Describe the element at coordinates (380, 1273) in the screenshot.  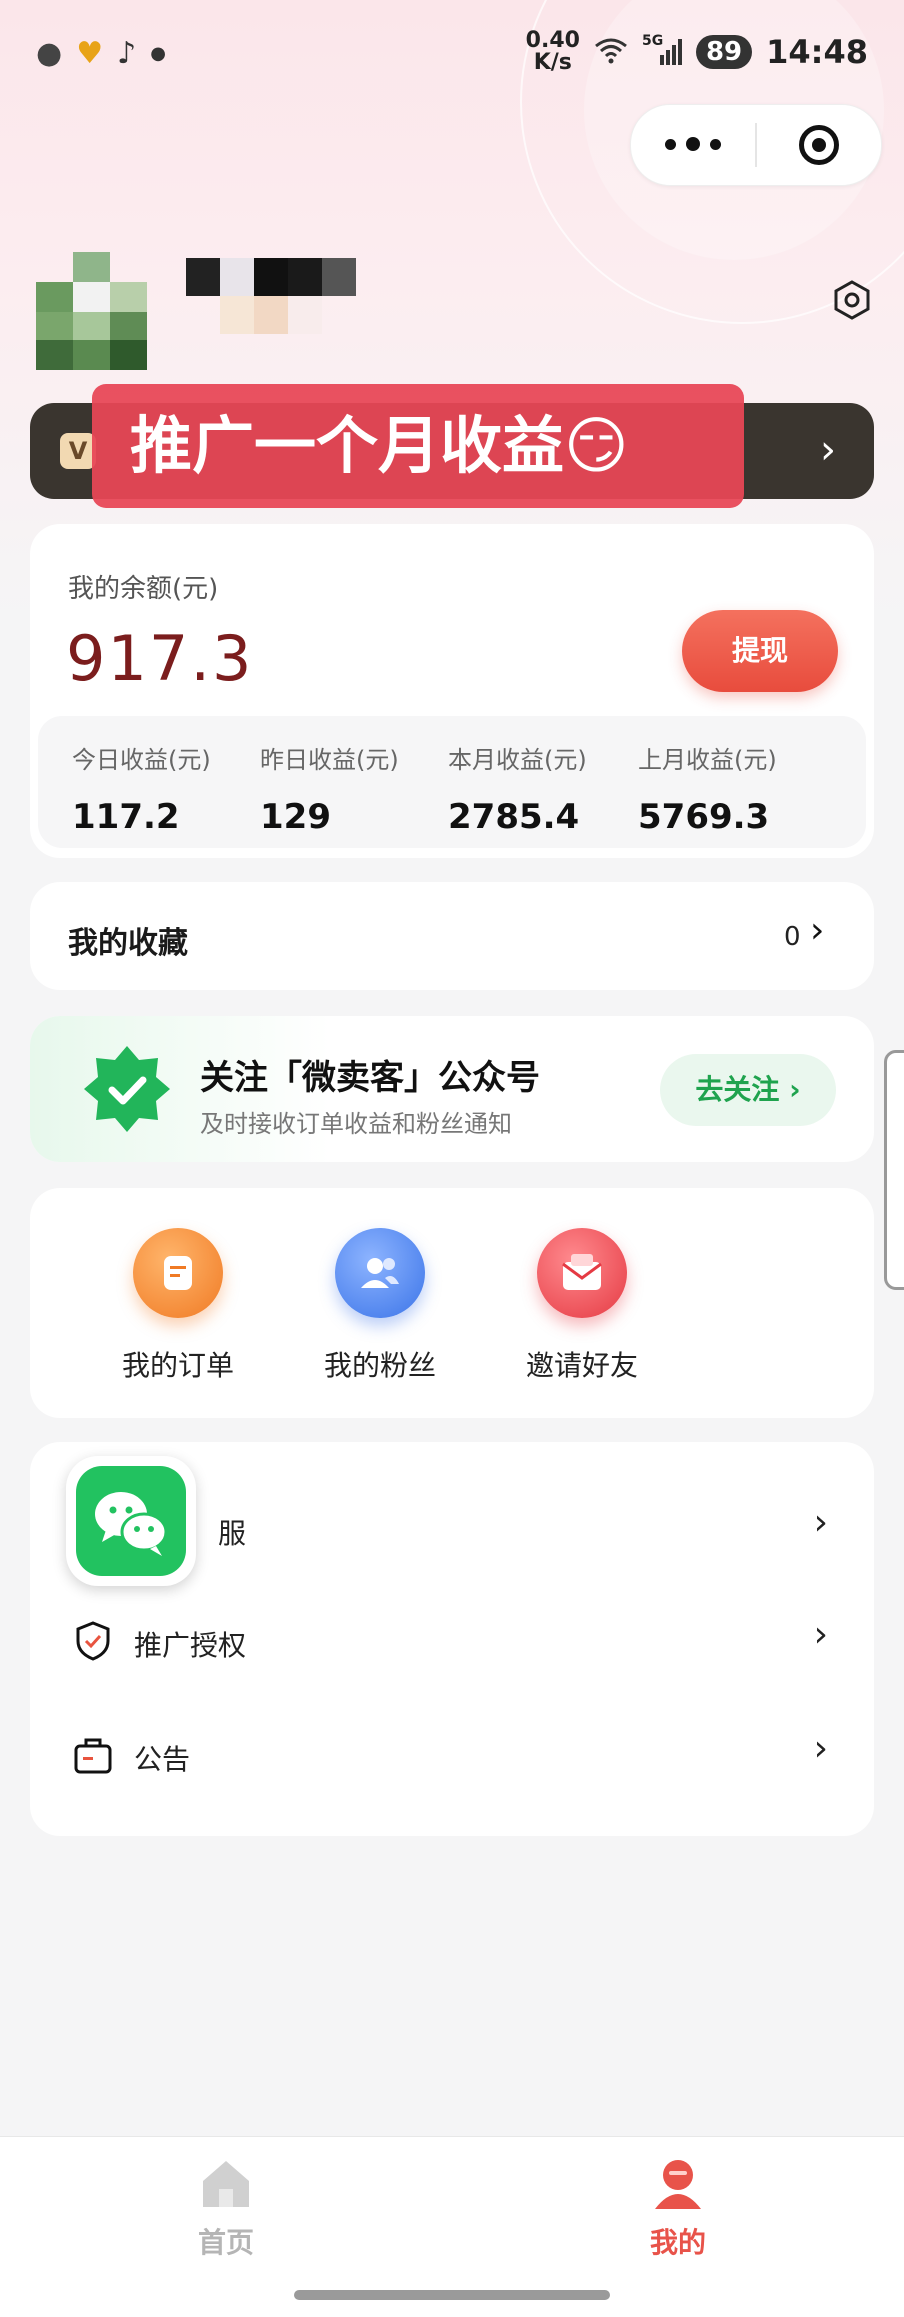
I see `fans-icon` at that location.